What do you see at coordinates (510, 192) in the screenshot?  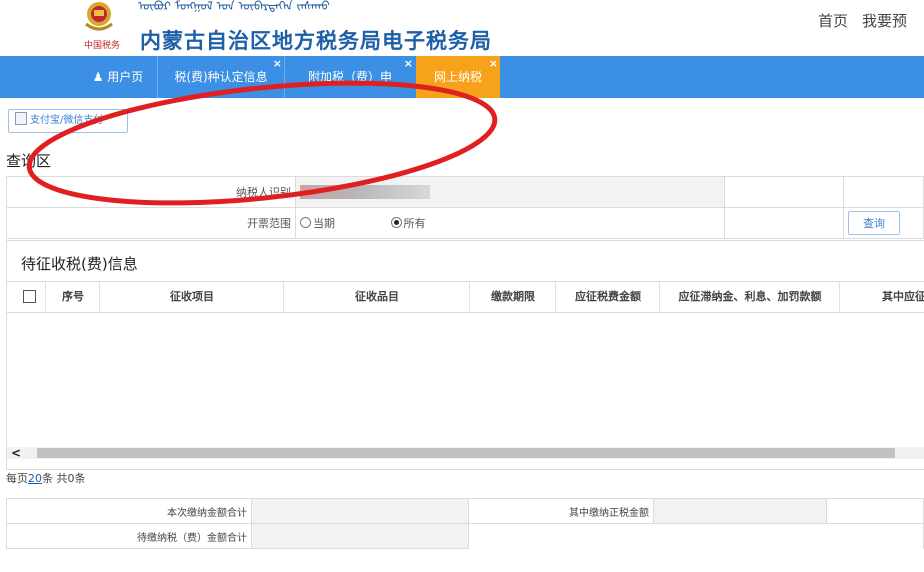 I see `taxpayer-id-field` at bounding box center [510, 192].